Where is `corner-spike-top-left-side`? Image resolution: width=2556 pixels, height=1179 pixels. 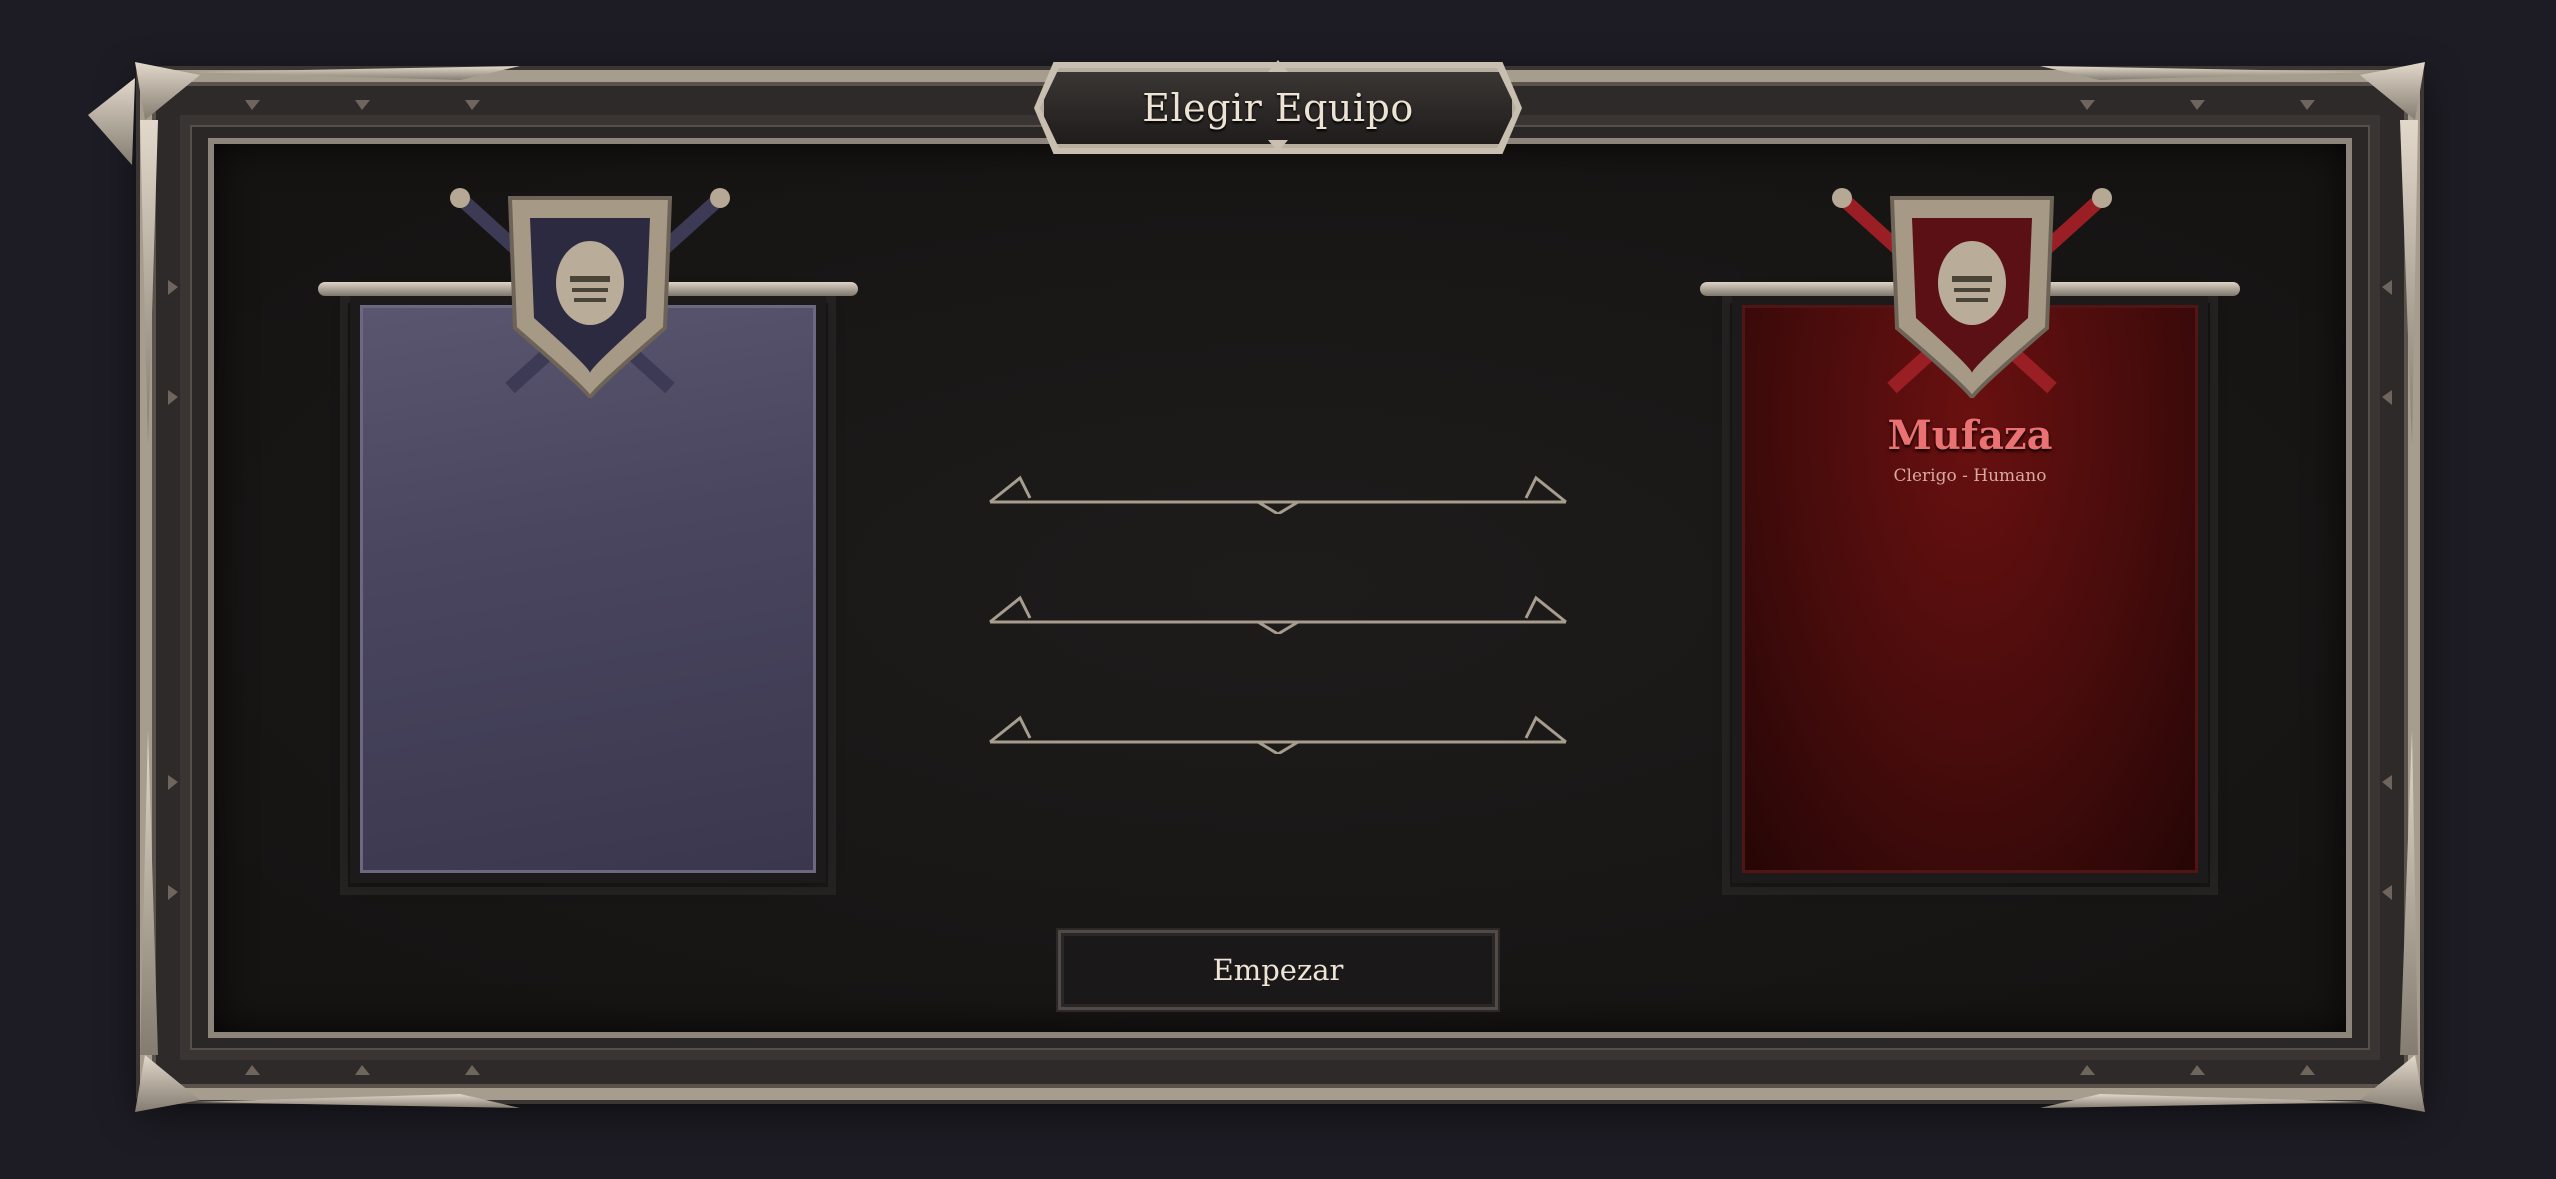 corner-spike-top-left-side is located at coordinates (149, 282).